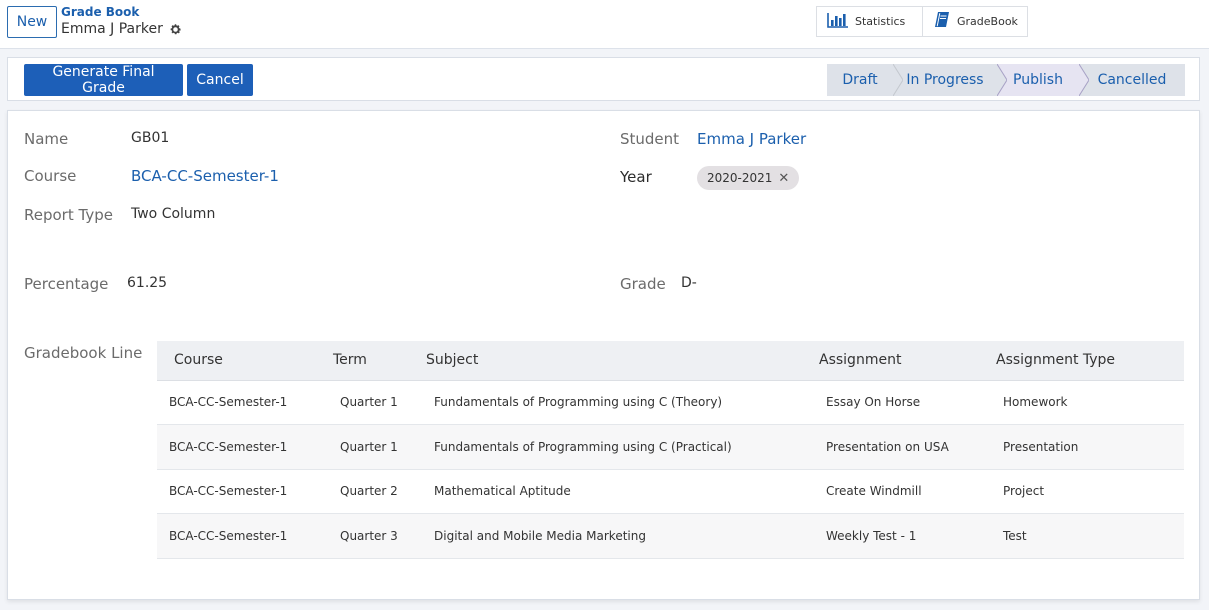 The height and width of the screenshot is (610, 1209). I want to click on column-header-assignment: Assignment, so click(907, 361).